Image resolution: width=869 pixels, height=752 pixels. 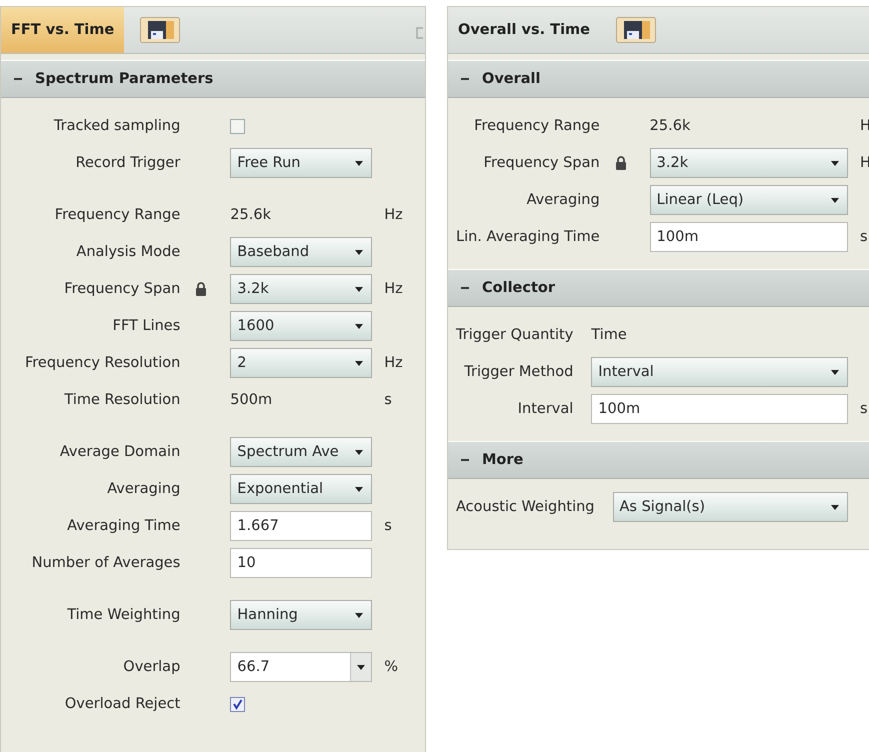 I want to click on section-header: More, so click(x=658, y=460).